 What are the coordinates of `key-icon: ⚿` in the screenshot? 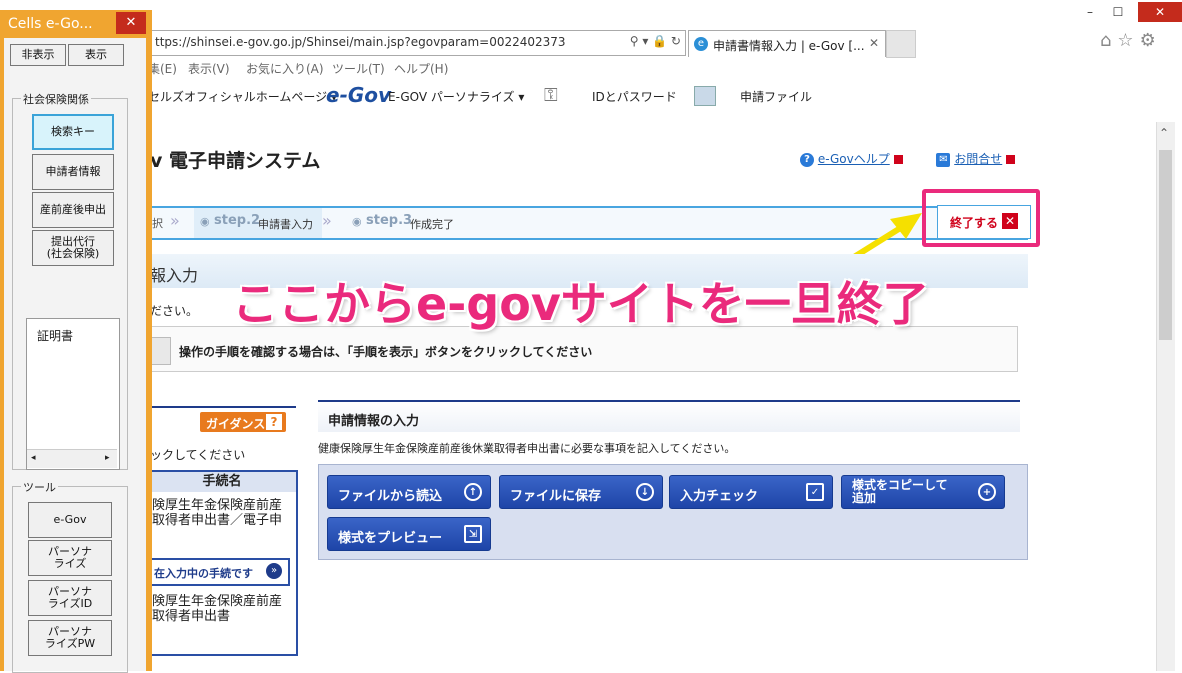 It's located at (551, 95).